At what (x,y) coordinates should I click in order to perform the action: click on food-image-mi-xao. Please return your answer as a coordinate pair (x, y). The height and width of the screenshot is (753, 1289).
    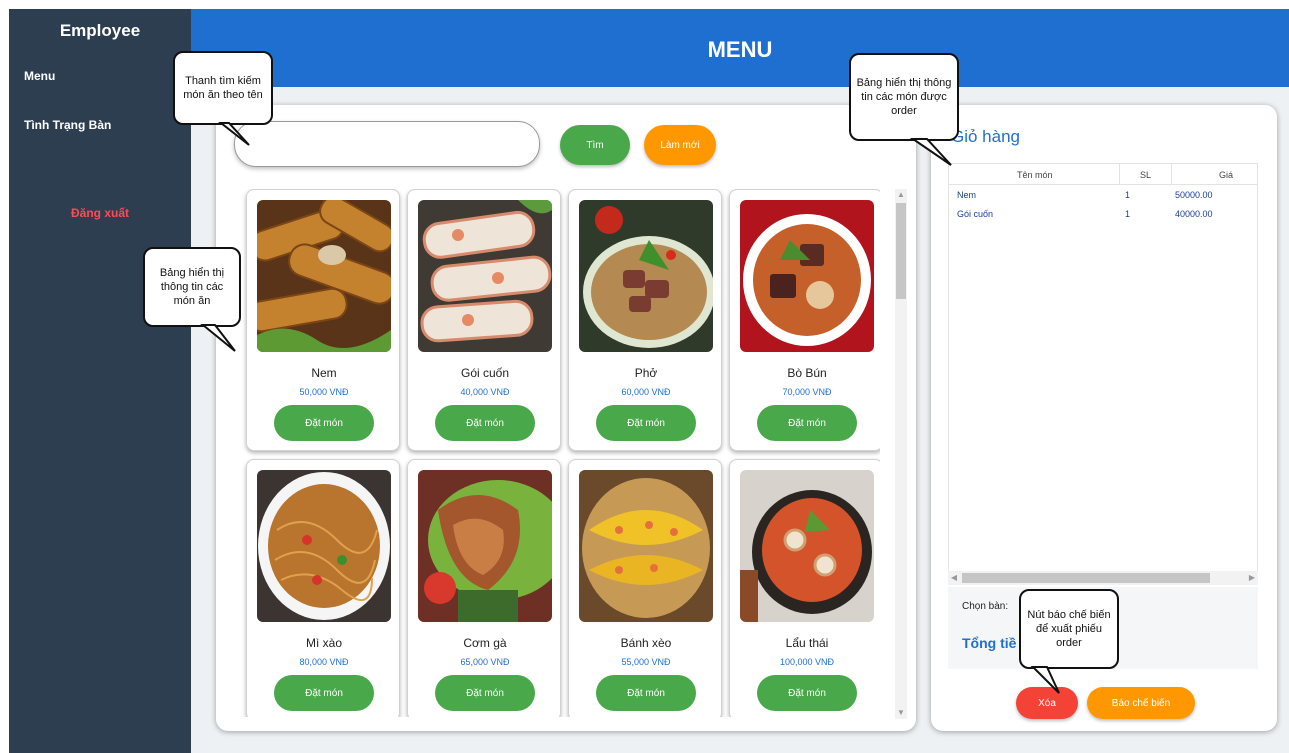
    Looking at the image, I should click on (324, 546).